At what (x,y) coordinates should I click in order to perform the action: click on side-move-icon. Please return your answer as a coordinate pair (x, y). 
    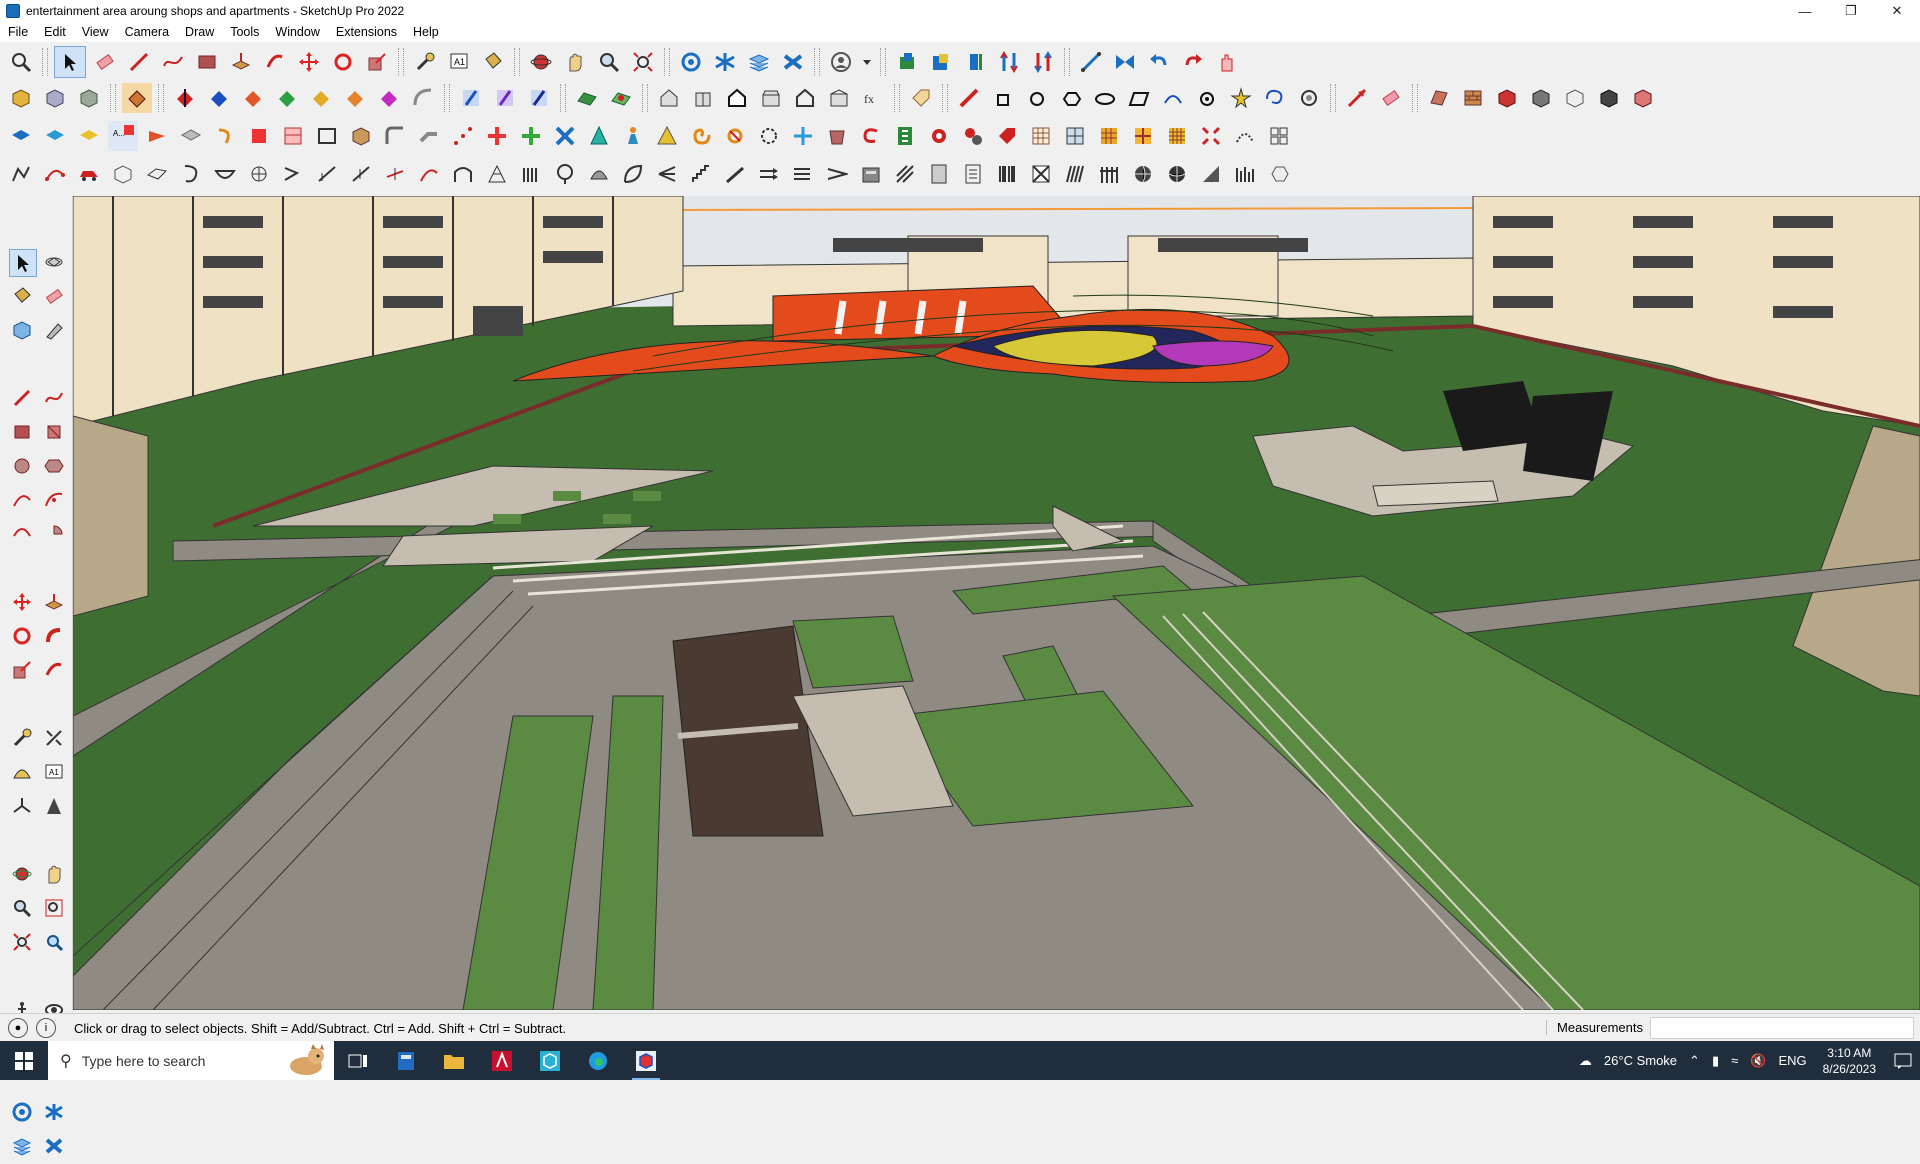
    Looking at the image, I should click on (22, 602).